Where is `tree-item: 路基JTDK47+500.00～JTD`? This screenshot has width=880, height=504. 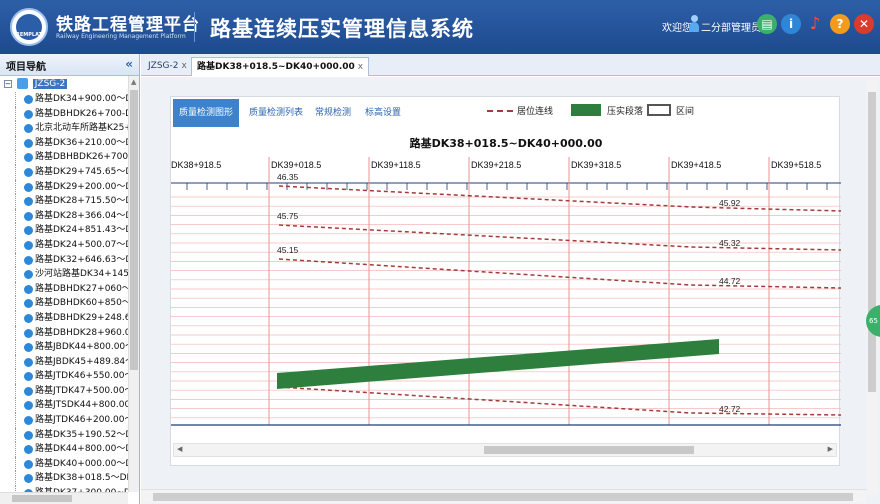
tree-item: 路基JTDK47+500.00～JTD is located at coordinates (64, 391).